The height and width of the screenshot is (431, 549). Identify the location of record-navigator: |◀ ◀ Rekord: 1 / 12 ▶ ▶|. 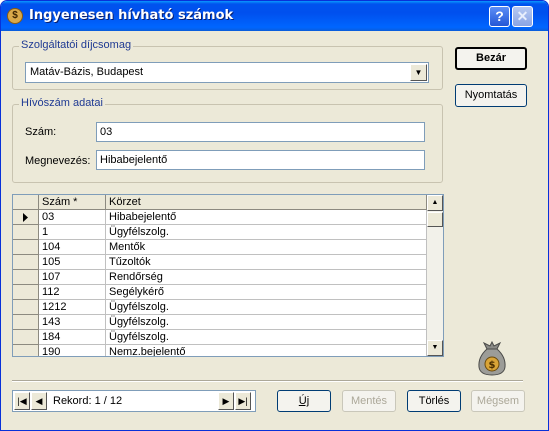
(134, 401).